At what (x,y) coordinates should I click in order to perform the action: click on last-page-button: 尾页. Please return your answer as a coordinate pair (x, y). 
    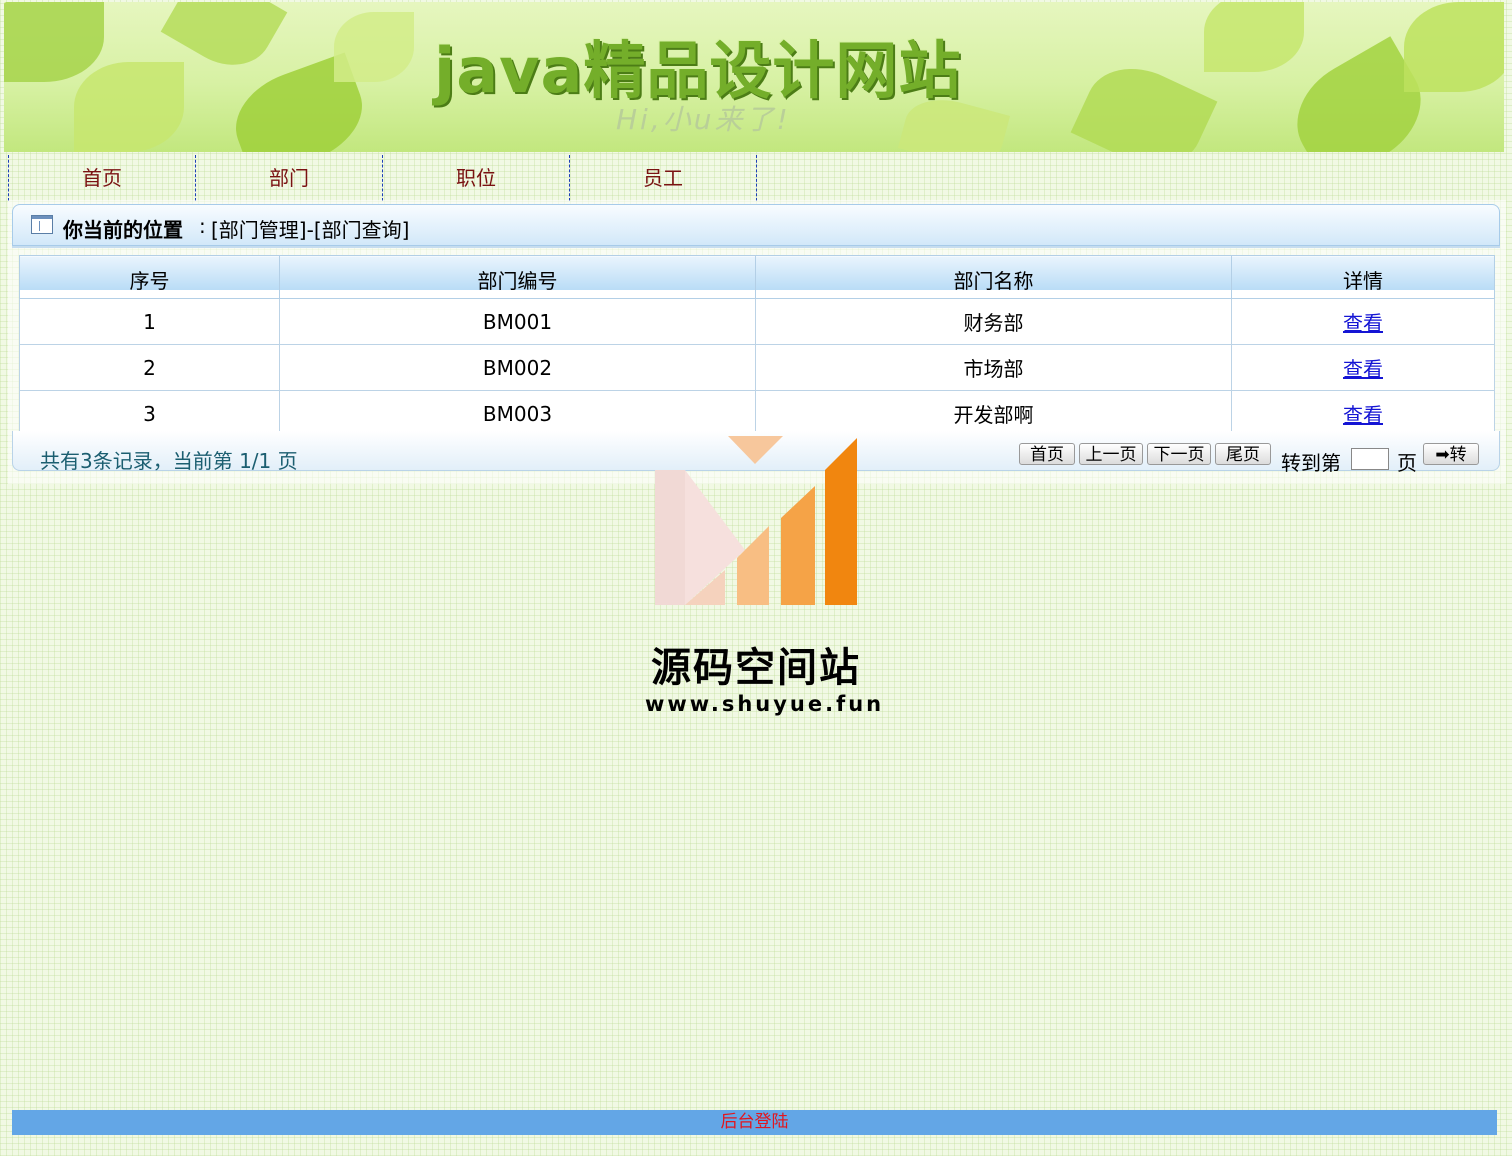
    Looking at the image, I should click on (1243, 454).